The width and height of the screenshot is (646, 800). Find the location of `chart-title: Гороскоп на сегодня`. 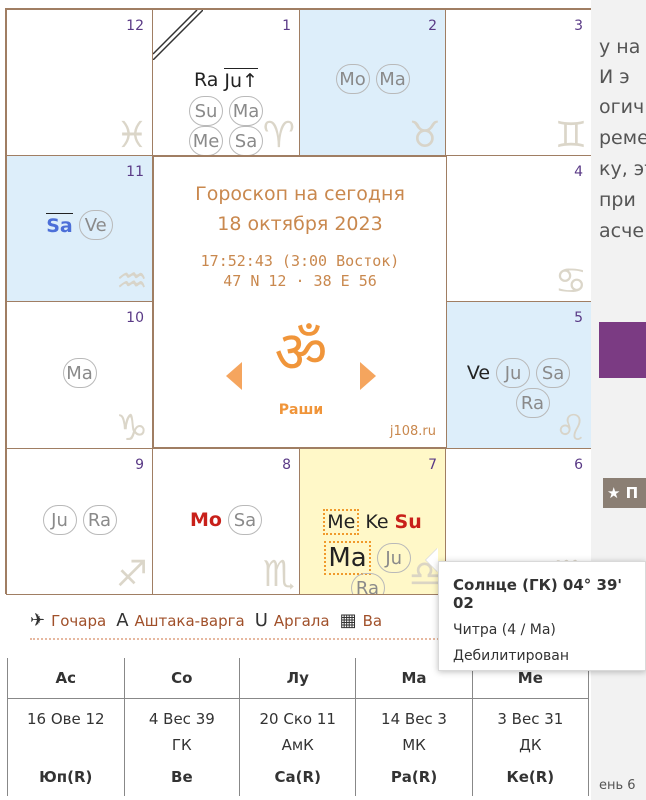

chart-title: Гороскоп на сегодня is located at coordinates (300, 194).